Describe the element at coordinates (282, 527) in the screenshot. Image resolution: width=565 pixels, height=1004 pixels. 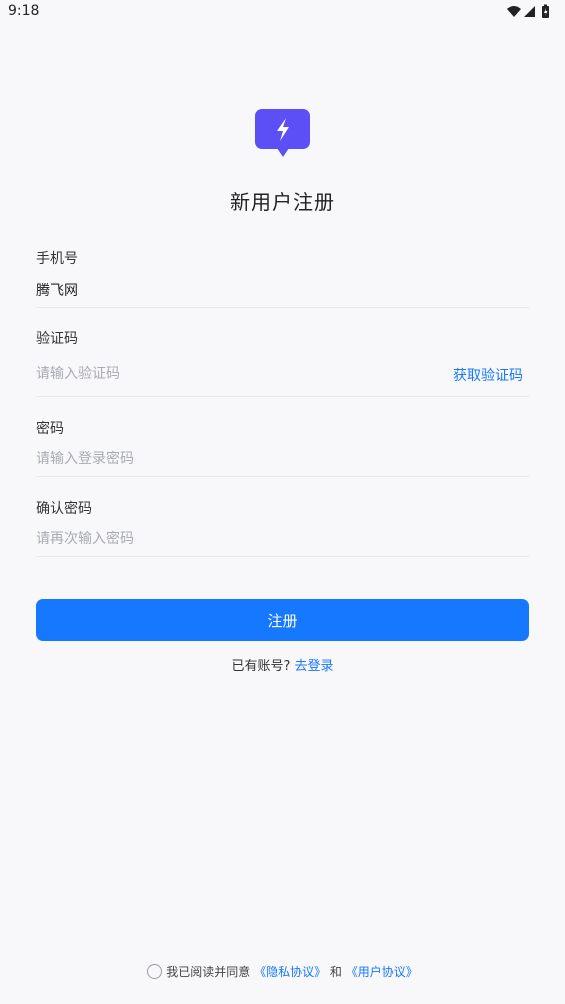
I see `confirm-password-field: 确认密码` at that location.